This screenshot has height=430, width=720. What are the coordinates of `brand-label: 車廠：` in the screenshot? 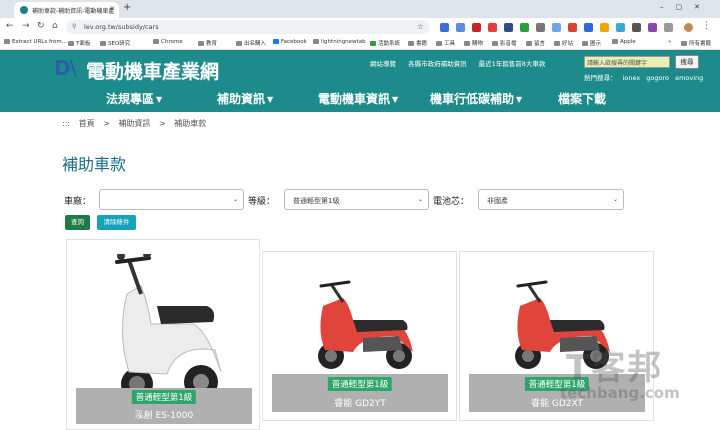 It's located at (78, 202).